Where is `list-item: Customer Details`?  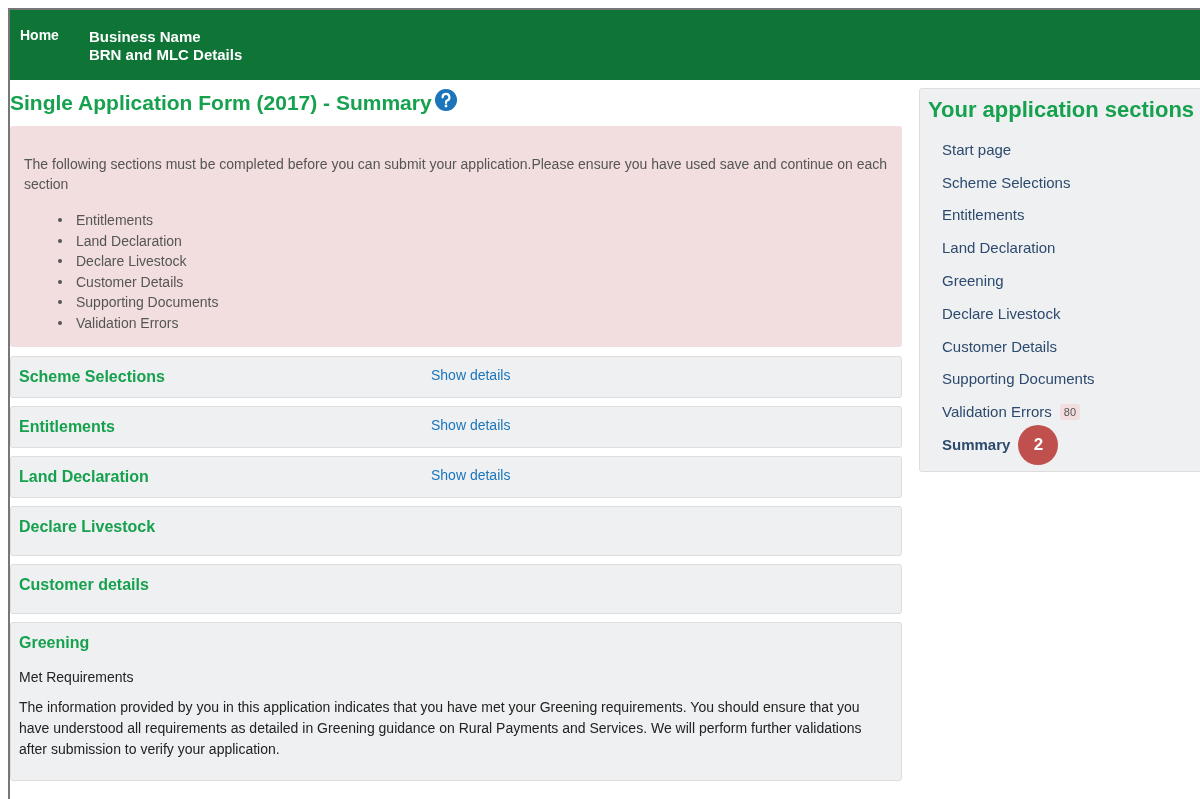
list-item: Customer Details is located at coordinates (130, 281).